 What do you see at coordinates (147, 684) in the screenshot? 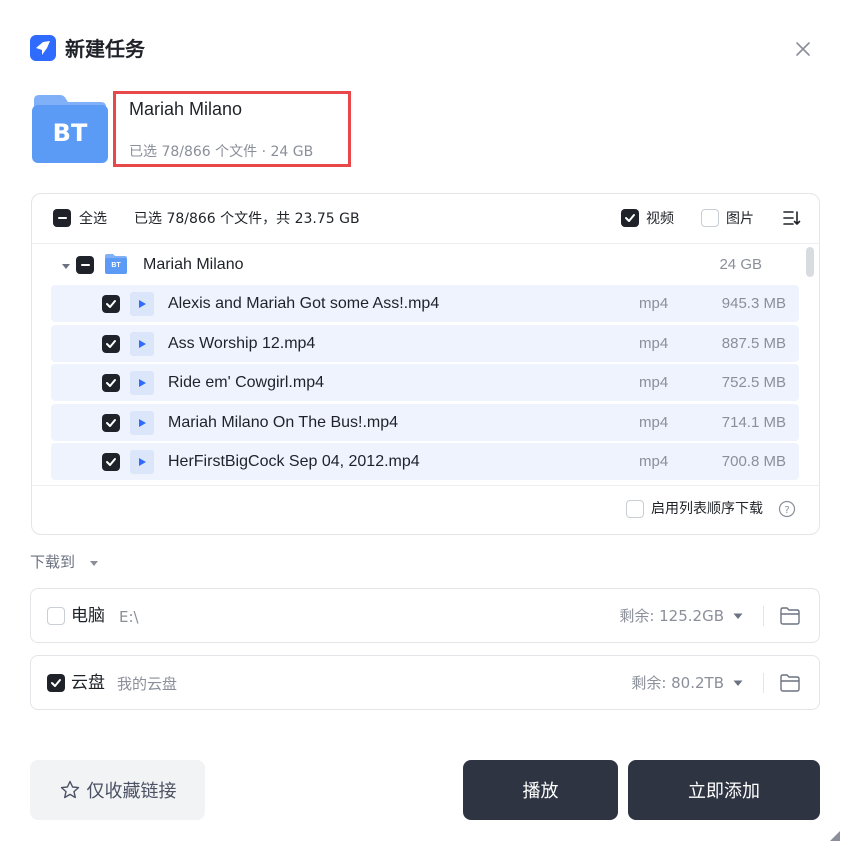
I see `destination-cloud-path: 我的云盘` at bounding box center [147, 684].